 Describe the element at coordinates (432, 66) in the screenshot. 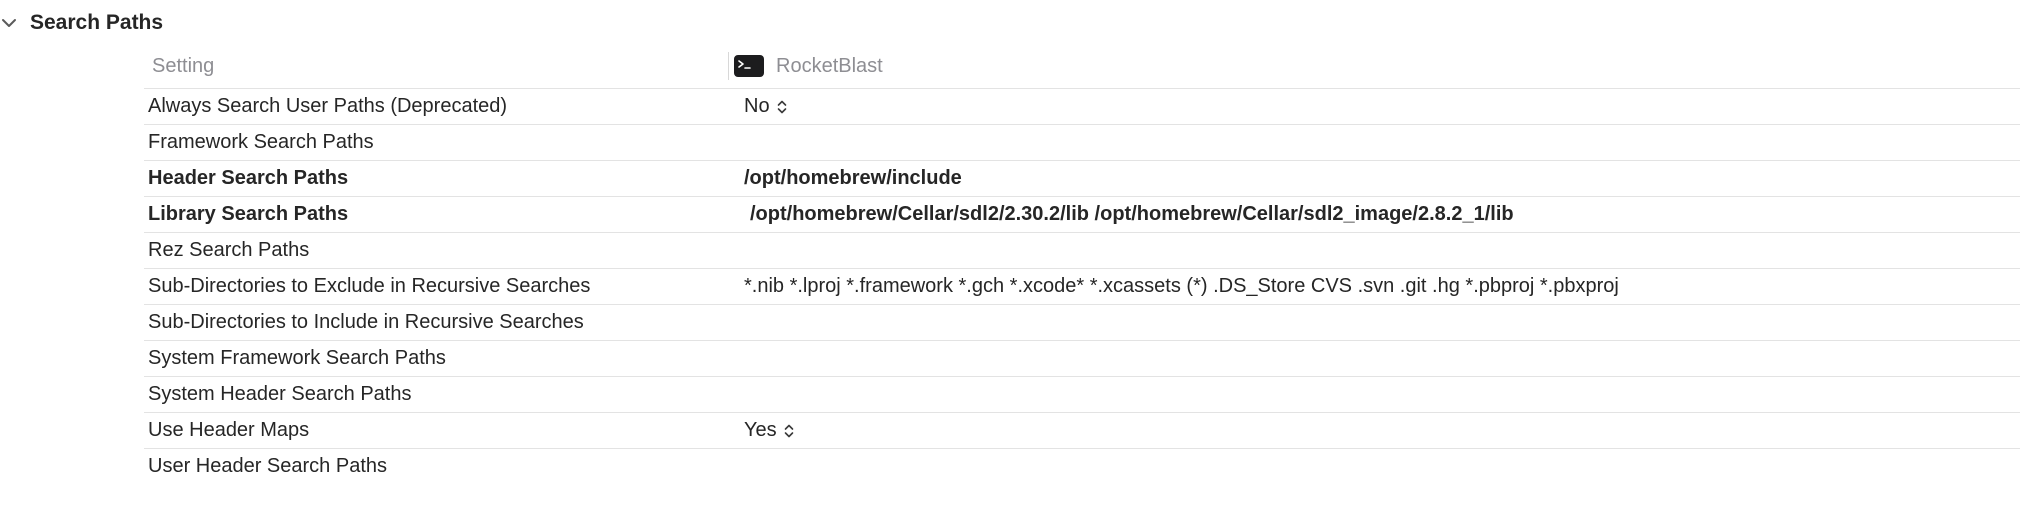

I see `setting-column-header: Setting` at that location.